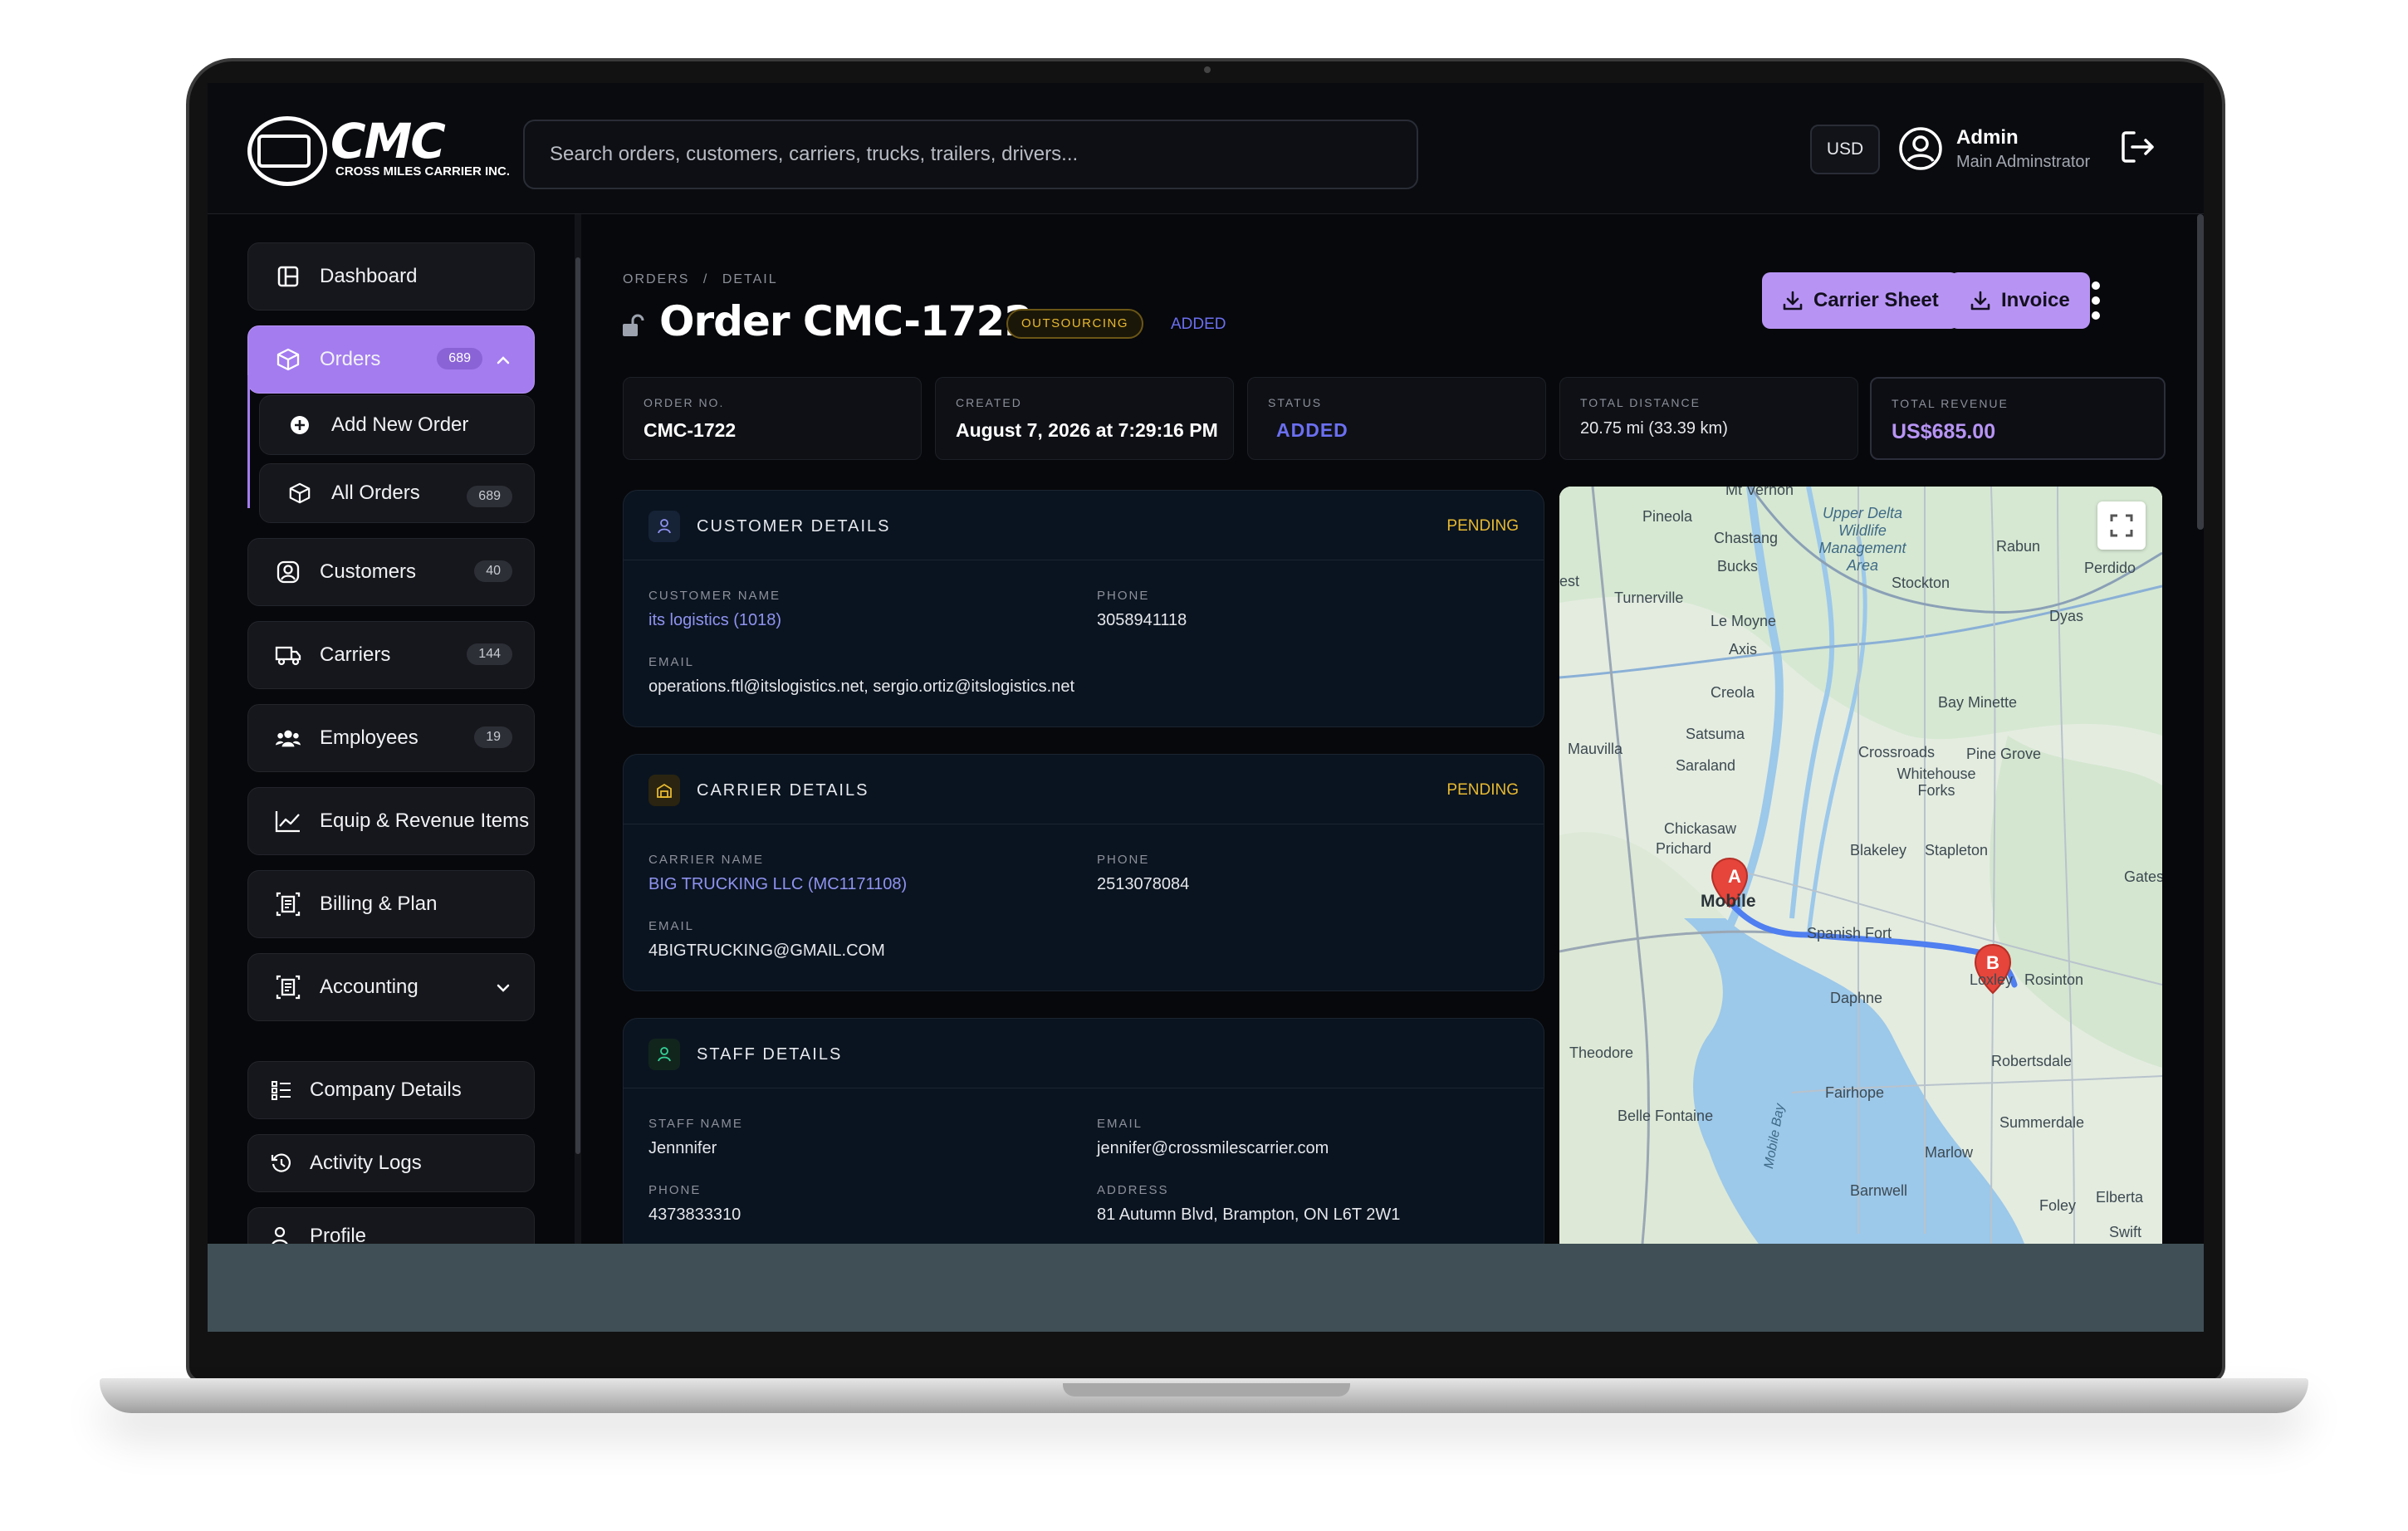  I want to click on invoice-button: Invoice, so click(2020, 300).